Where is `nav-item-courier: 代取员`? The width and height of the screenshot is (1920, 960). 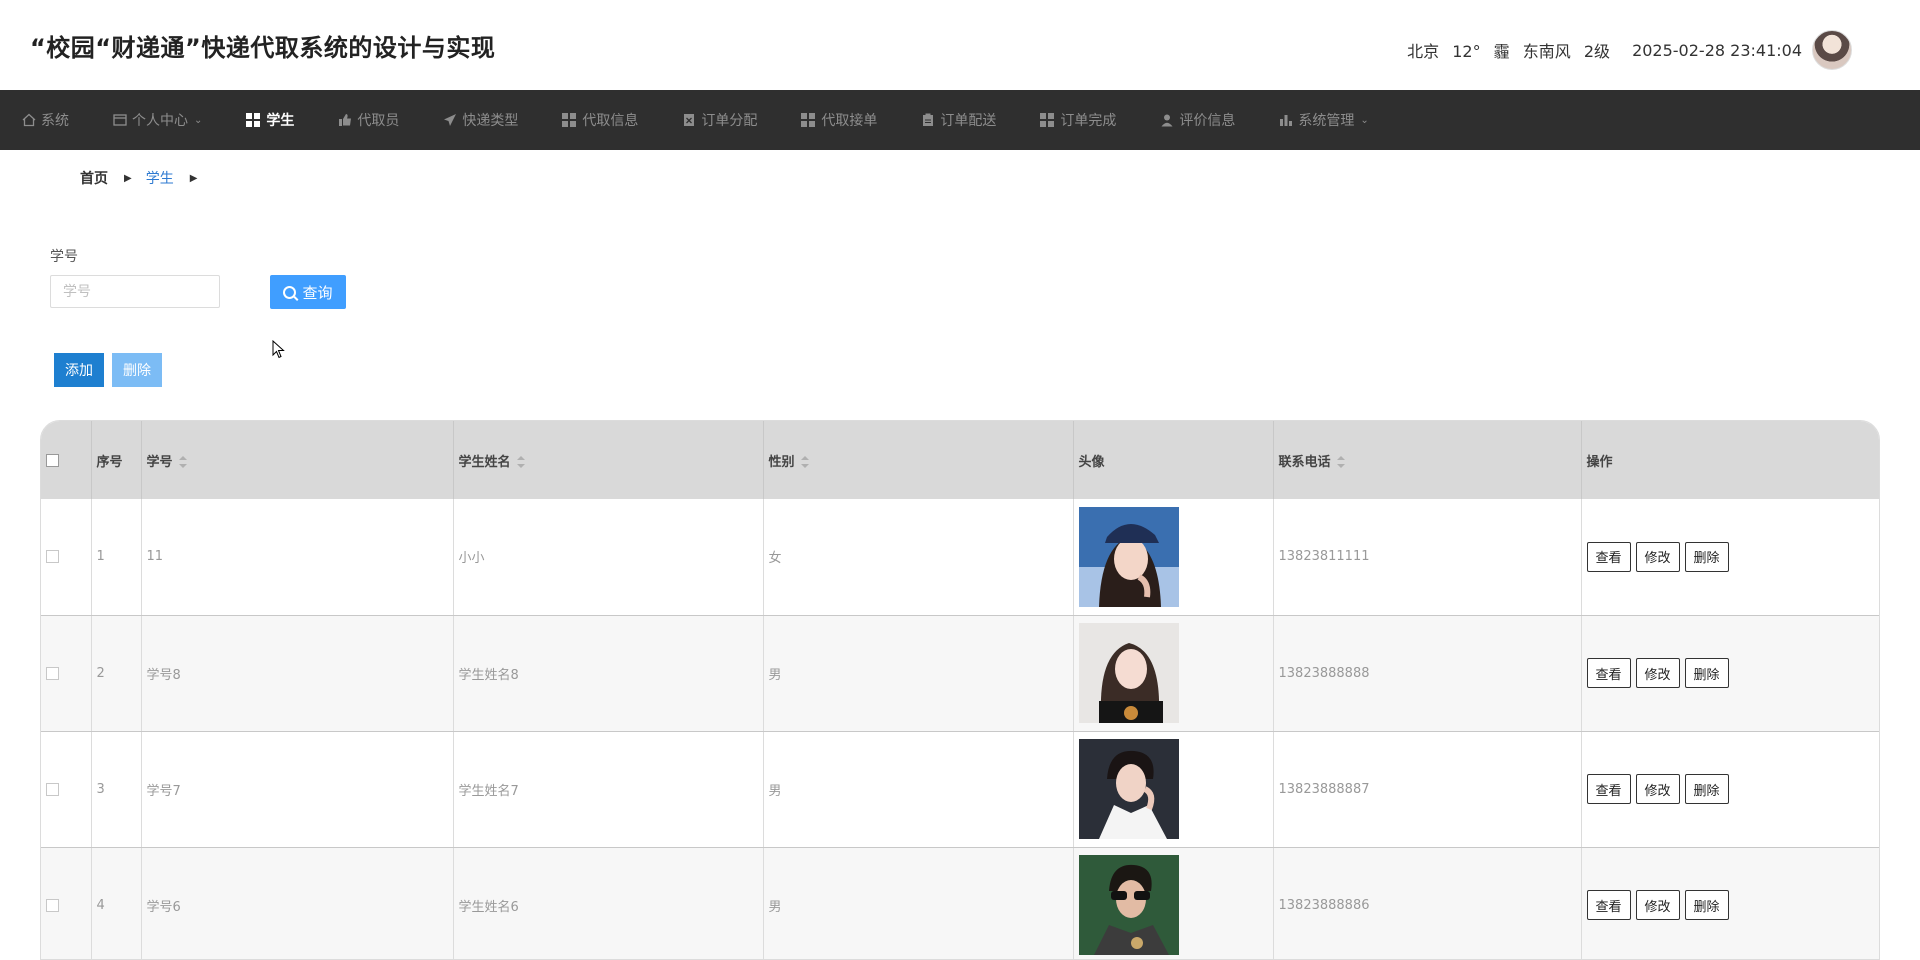
nav-item-courier: 代取员 is located at coordinates (368, 120).